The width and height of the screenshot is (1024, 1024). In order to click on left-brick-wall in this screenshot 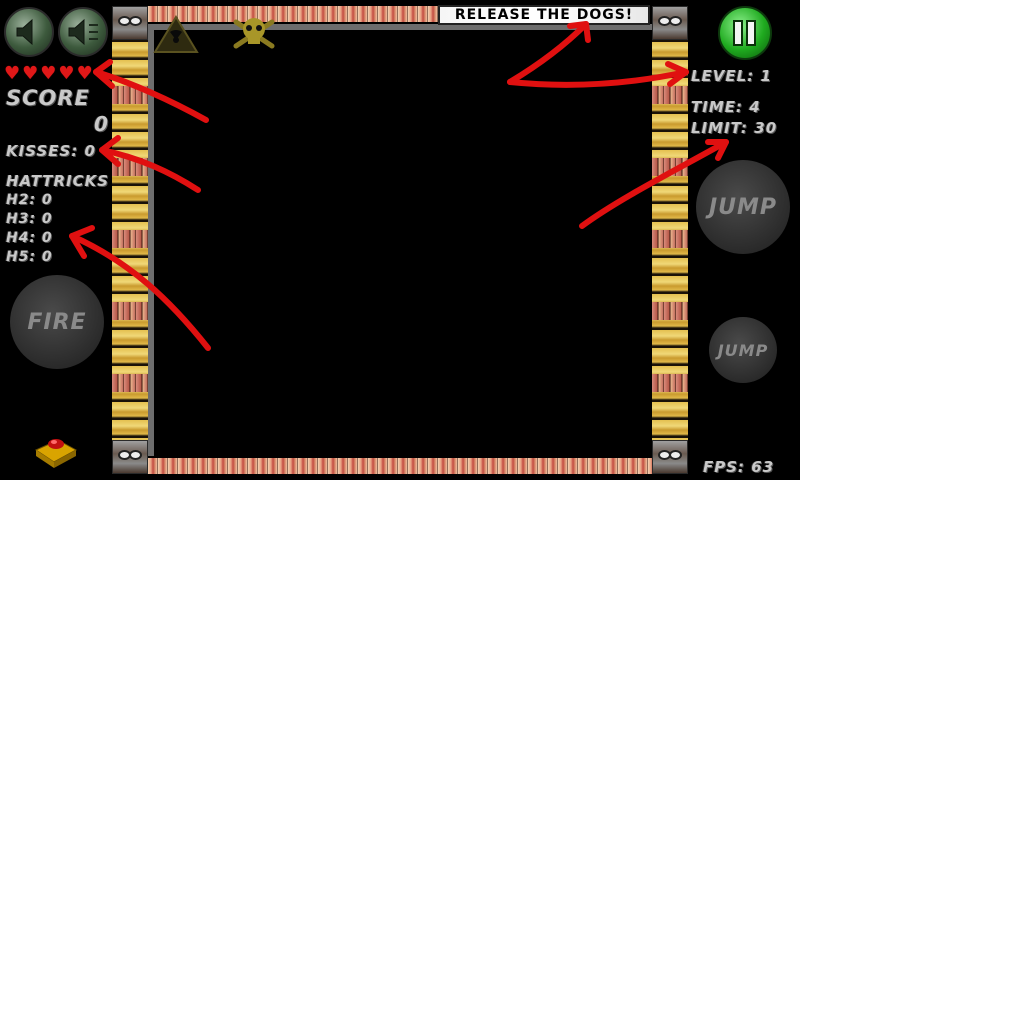, I will do `click(130, 240)`.